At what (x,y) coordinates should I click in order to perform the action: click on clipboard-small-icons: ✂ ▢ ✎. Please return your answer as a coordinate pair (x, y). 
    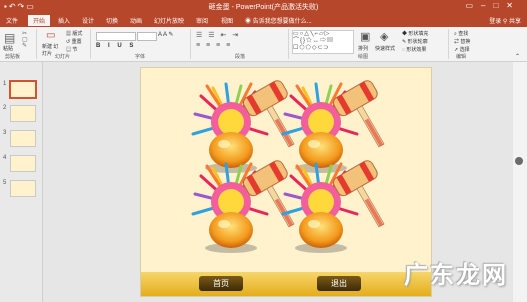
    Looking at the image, I should click on (25, 40).